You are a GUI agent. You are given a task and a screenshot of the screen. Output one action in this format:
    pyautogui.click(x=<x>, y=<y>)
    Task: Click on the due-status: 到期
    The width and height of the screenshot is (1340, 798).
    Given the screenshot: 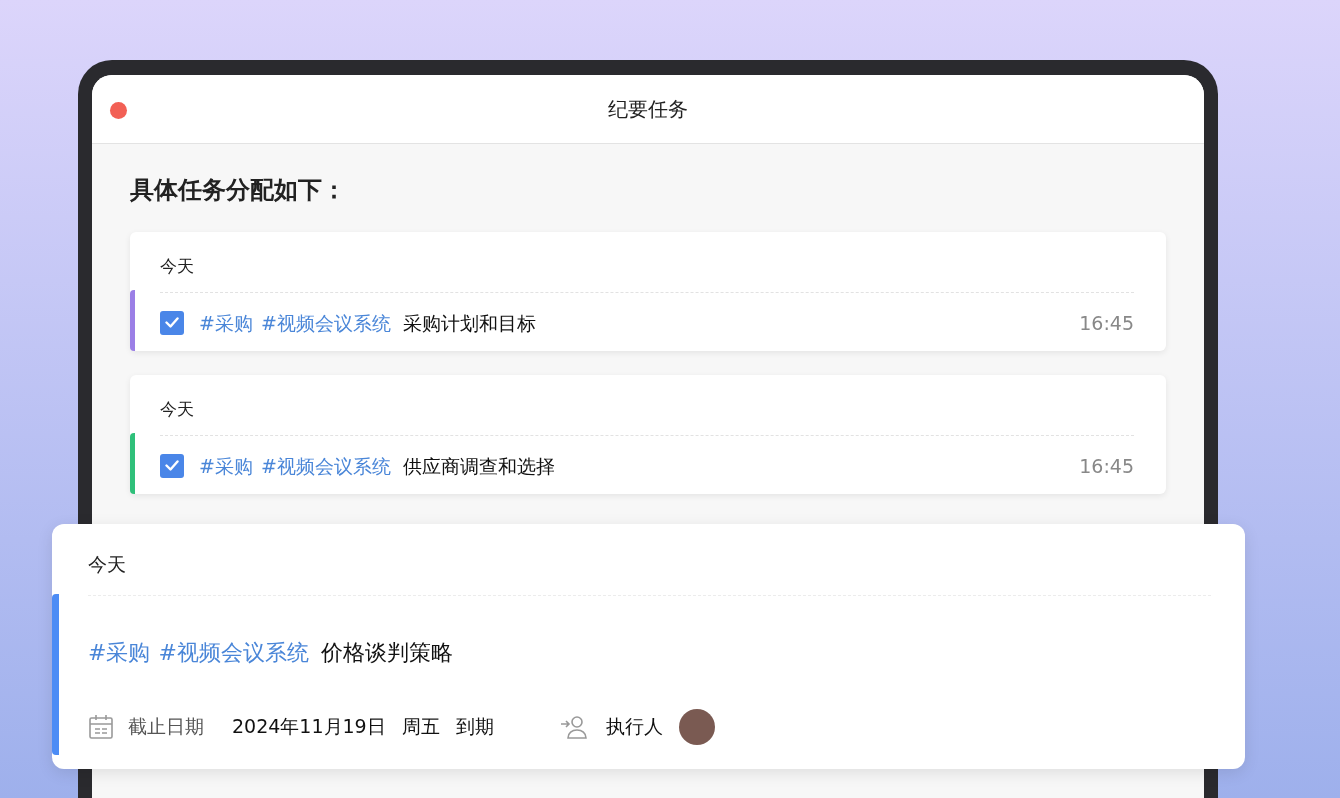 What is the action you would take?
    pyautogui.click(x=474, y=727)
    